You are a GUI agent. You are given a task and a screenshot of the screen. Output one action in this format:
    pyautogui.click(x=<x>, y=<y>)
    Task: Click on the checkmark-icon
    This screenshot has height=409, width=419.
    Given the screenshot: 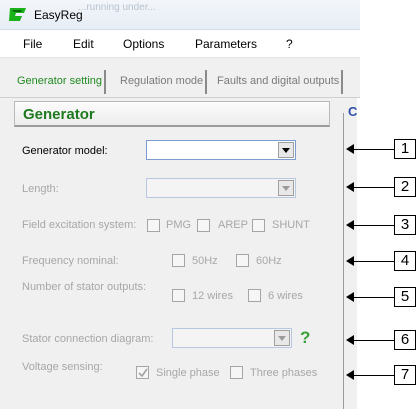 What is the action you would take?
    pyautogui.click(x=143, y=373)
    